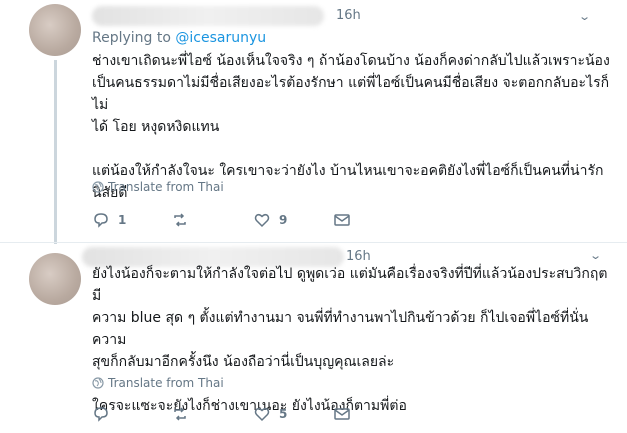 Image resolution: width=627 pixels, height=433 pixels. Describe the element at coordinates (283, 220) in the screenshot. I see `like-count: 9` at that location.